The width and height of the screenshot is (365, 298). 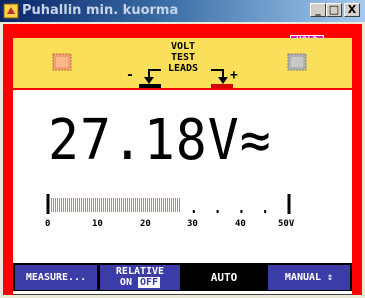 I want to click on test-leads-label: VOLT TEST LEADS, so click(x=183, y=57).